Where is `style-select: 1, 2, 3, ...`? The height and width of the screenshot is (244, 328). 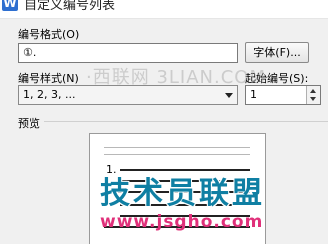 style-select: 1, 2, 3, ... is located at coordinates (128, 95).